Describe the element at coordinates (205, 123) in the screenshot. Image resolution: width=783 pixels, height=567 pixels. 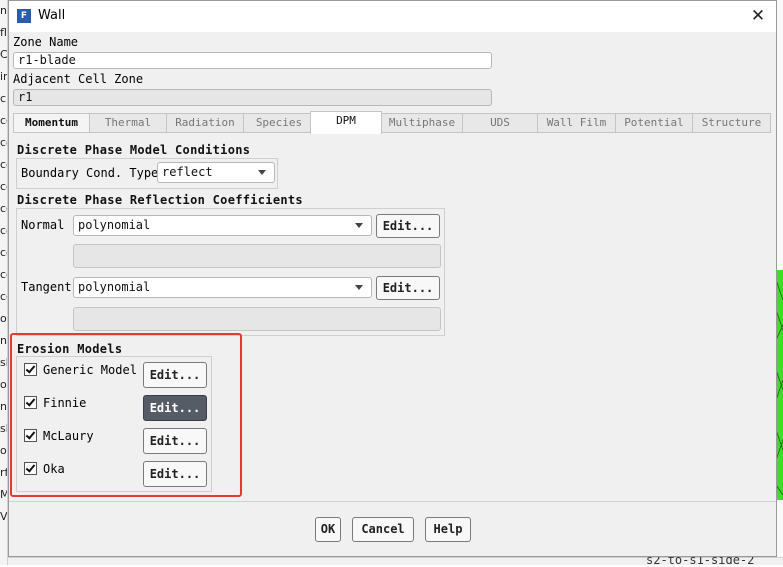
I see `tab-radiation: Radiation` at that location.